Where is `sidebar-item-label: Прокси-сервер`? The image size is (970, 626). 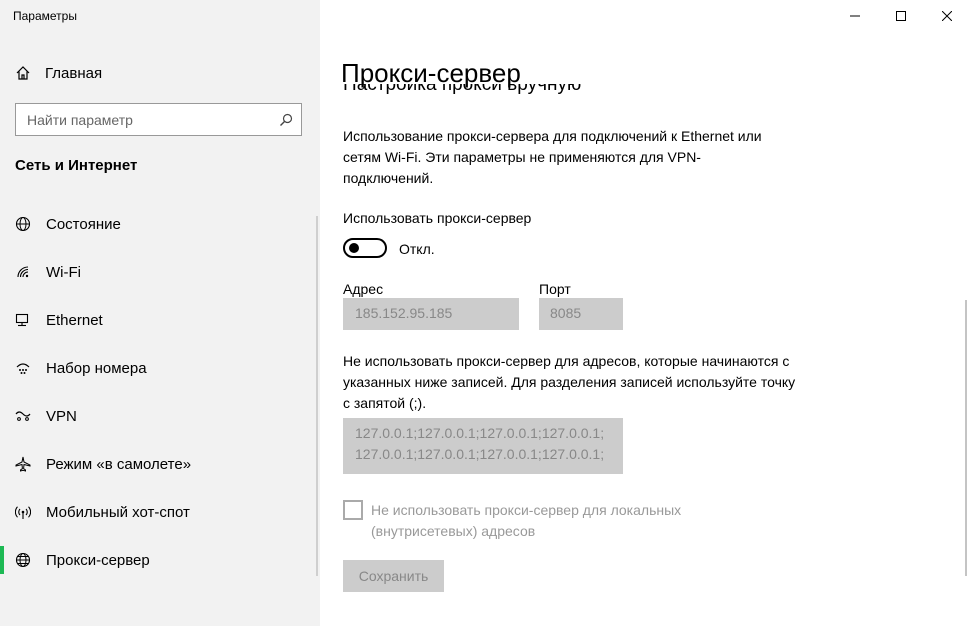 sidebar-item-label: Прокси-сервер is located at coordinates (98, 560).